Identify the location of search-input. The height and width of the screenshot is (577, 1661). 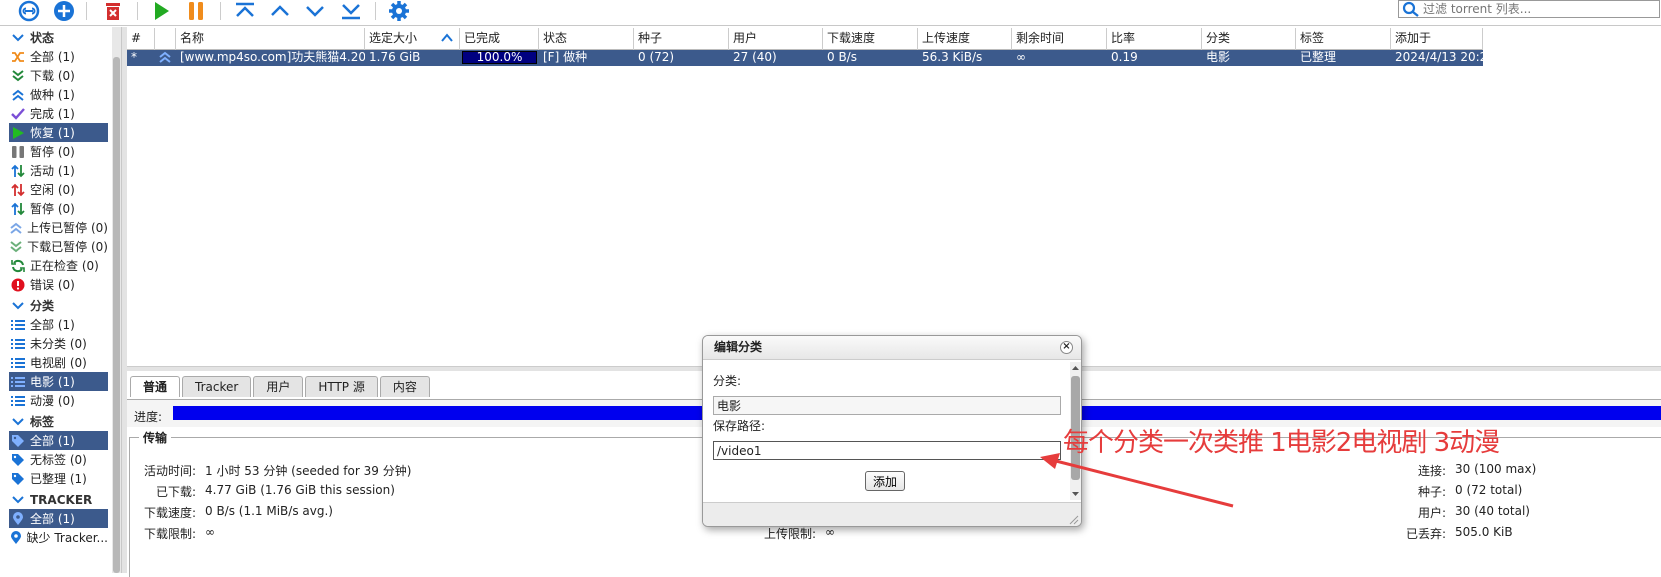
(1538, 9).